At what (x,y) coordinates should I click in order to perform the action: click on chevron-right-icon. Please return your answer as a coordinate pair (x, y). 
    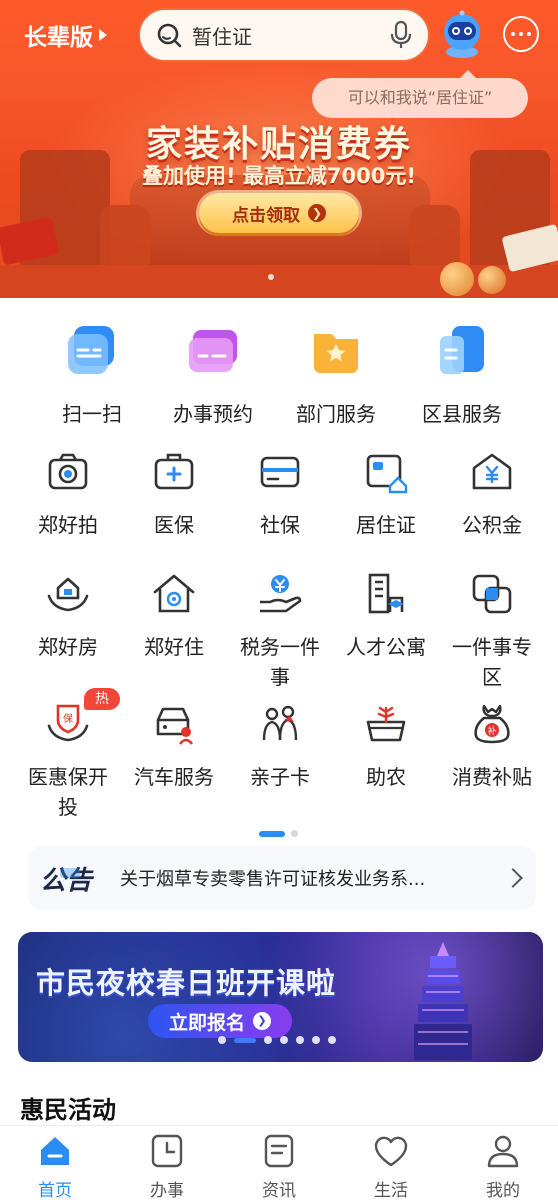
    Looking at the image, I should click on (513, 878).